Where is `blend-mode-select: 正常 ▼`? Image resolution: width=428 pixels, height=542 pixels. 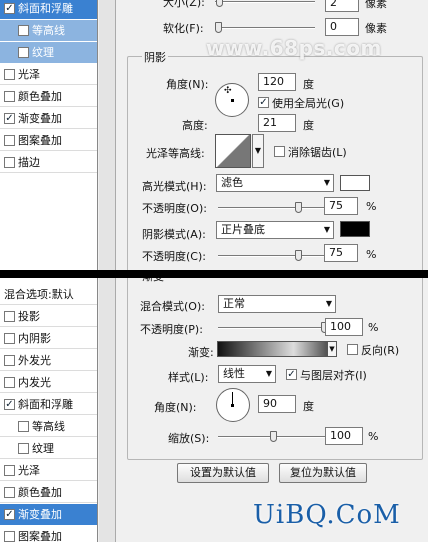 blend-mode-select: 正常 ▼ is located at coordinates (277, 304).